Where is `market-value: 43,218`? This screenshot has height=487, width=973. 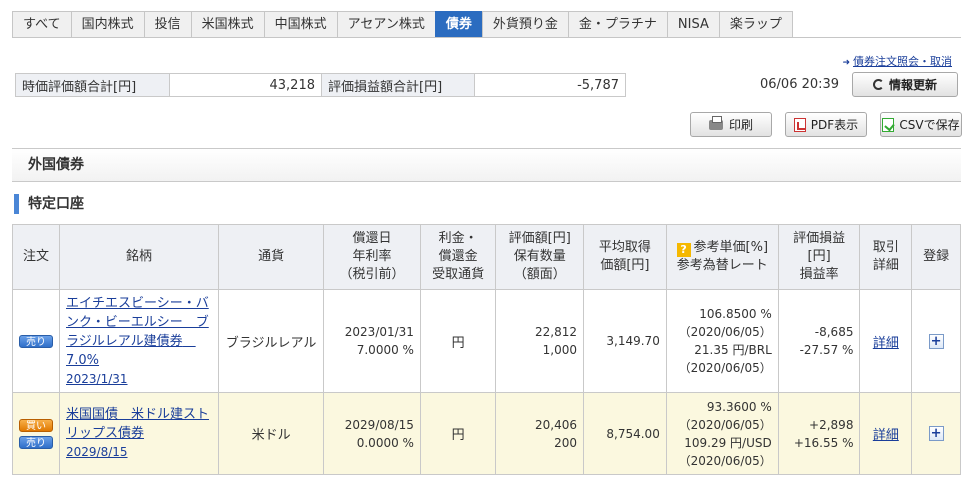
market-value: 43,218 is located at coordinates (245, 85).